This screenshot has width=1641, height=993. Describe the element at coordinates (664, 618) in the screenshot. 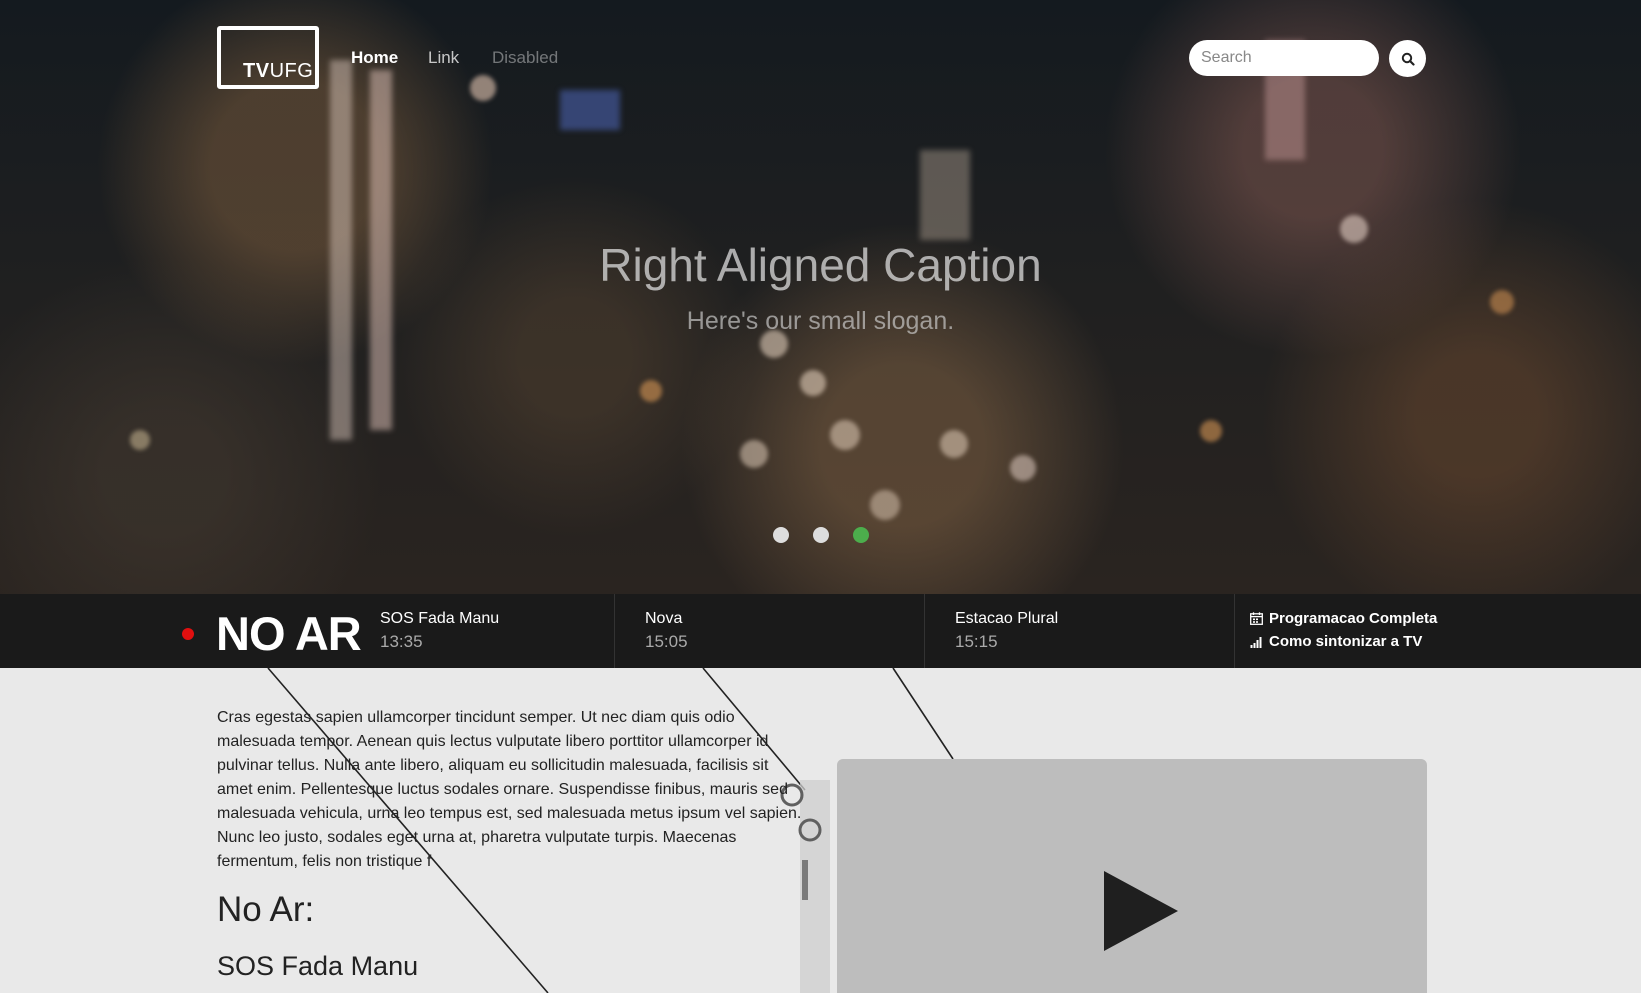

I see `program-name: Nova` at that location.